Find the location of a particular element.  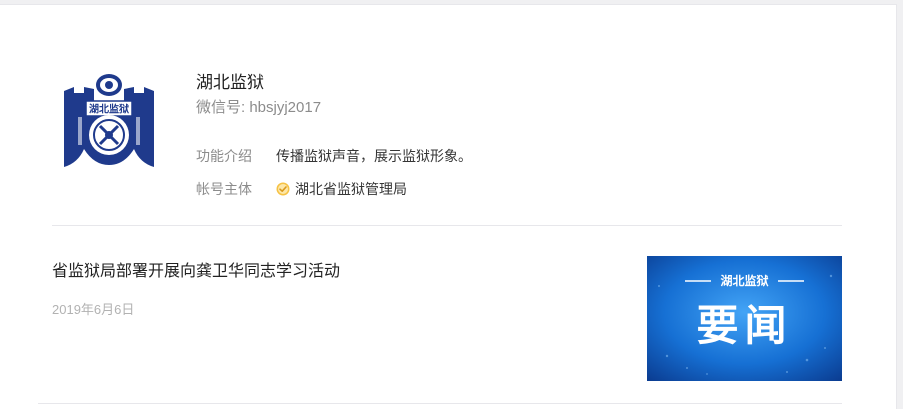

article-thumbnail: 湖北监狱 要闻 is located at coordinates (744, 318).